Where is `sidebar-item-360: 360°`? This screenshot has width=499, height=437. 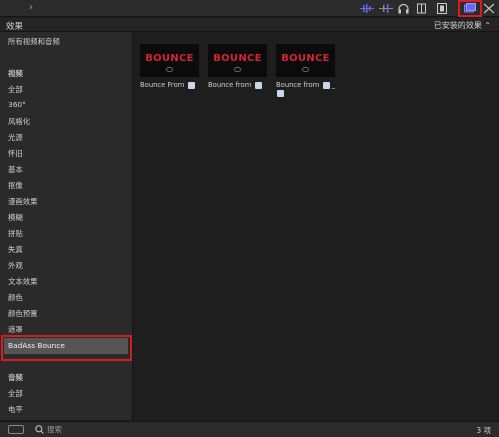
sidebar-item-360: 360° is located at coordinates (17, 104).